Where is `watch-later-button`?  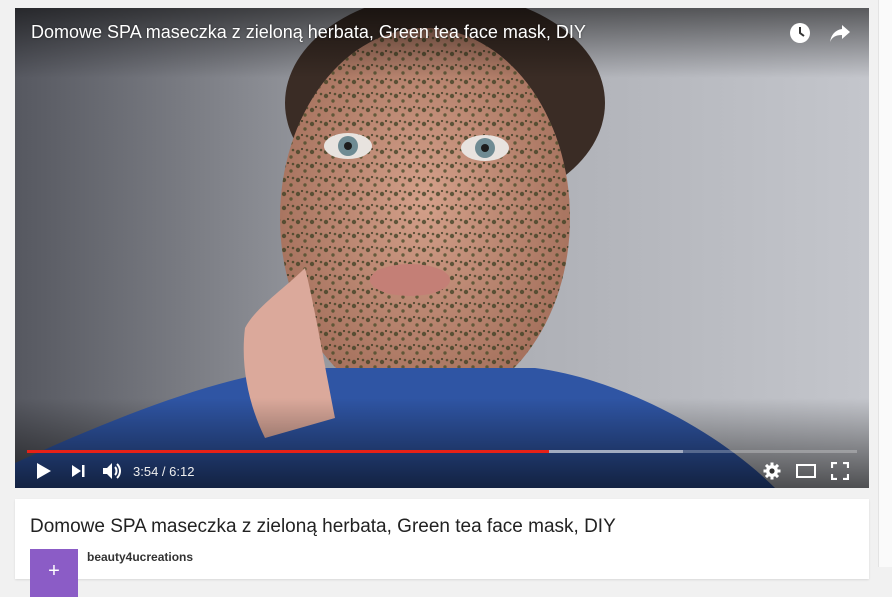
watch-later-button is located at coordinates (800, 33).